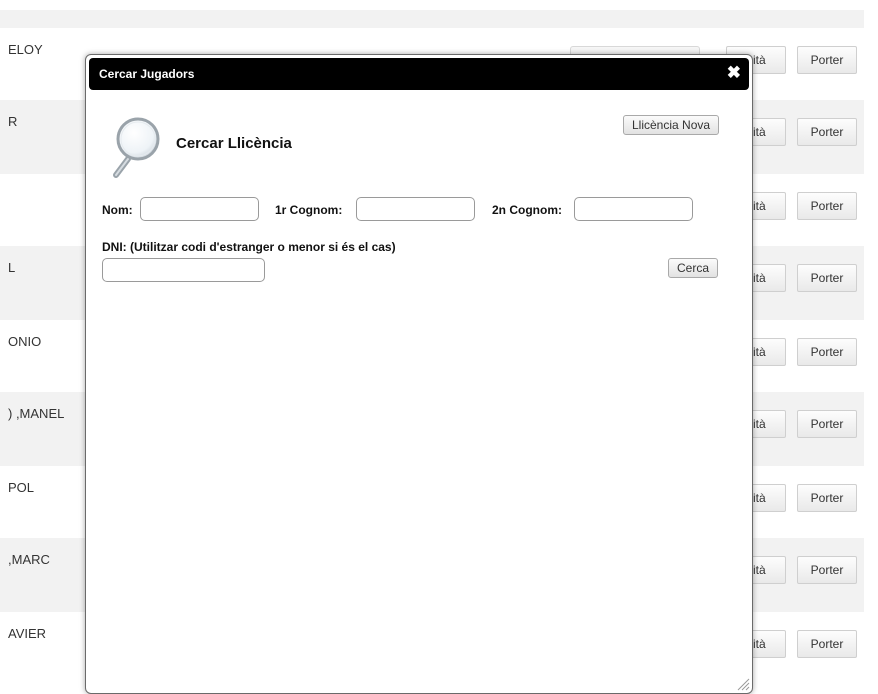 The height and width of the screenshot is (694, 878). Describe the element at coordinates (671, 125) in the screenshot. I see `new-license-button: Llicència Nova` at that location.